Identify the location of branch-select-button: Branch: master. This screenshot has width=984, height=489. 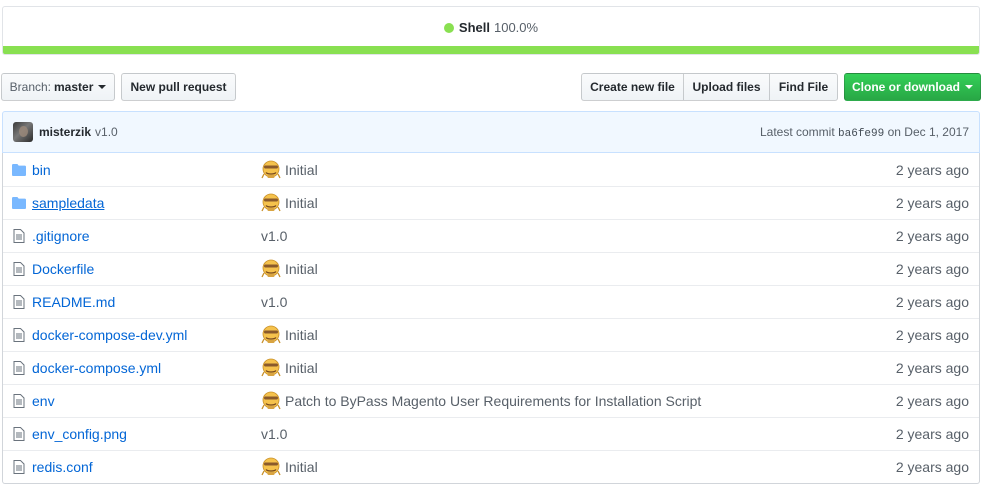
(58, 87).